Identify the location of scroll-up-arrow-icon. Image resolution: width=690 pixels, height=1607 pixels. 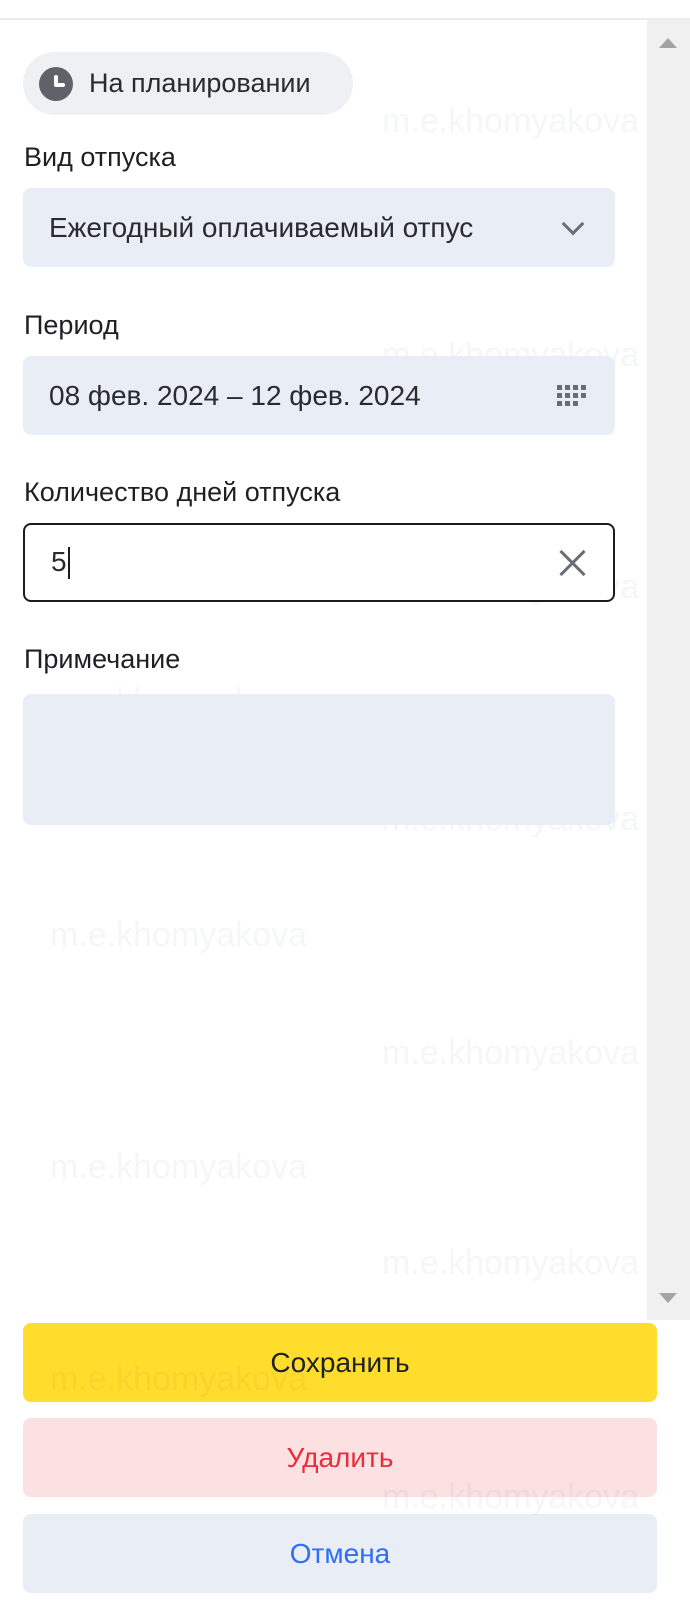
(668, 43).